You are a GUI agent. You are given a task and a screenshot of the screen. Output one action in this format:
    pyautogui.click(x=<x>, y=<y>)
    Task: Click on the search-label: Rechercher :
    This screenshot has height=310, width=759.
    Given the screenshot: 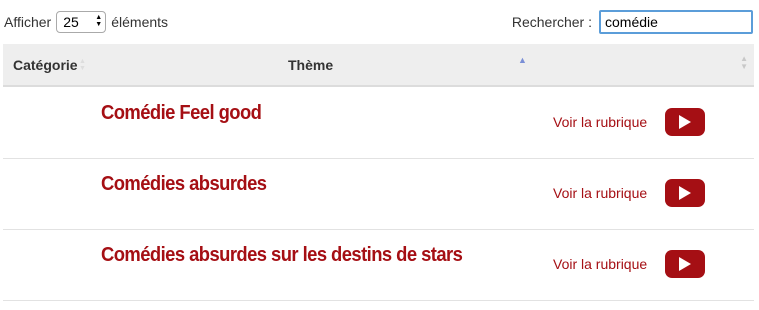 What is the action you would take?
    pyautogui.click(x=551, y=22)
    